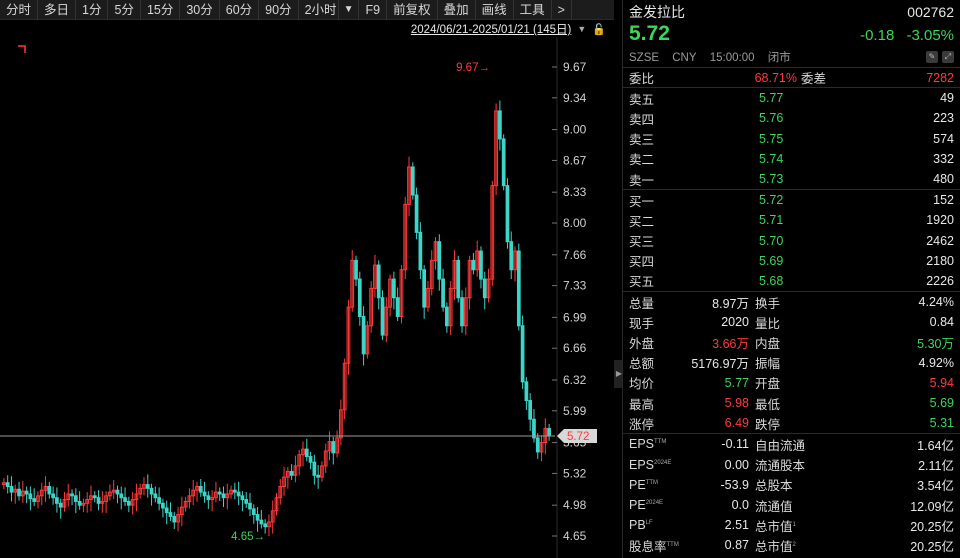 Image resolution: width=960 pixels, height=558 pixels. What do you see at coordinates (581, 29) in the screenshot?
I see `range-dropdown-icon: ▼` at bounding box center [581, 29].